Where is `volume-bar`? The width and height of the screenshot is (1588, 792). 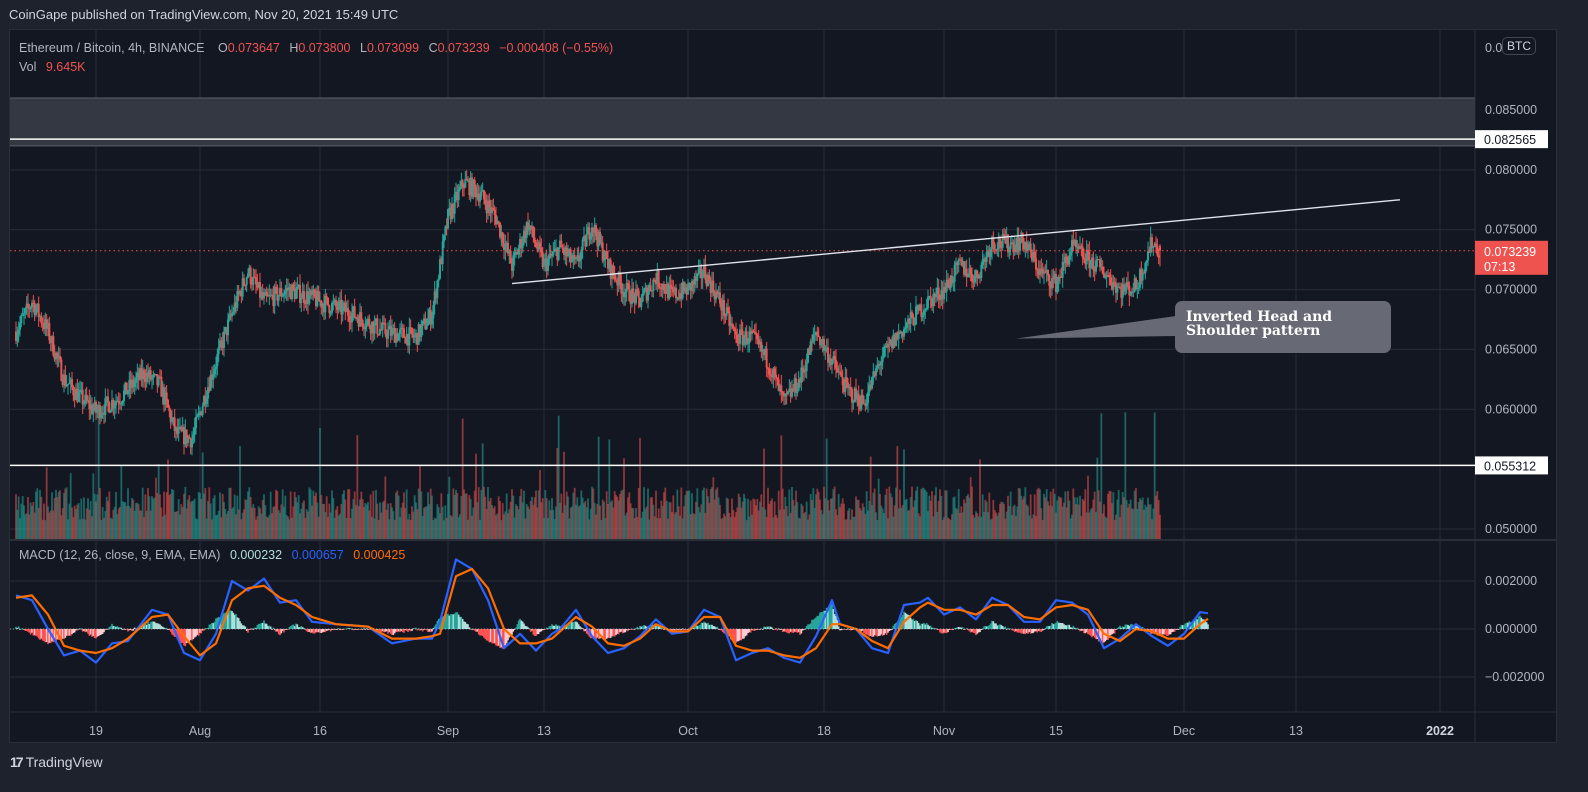 volume-bar is located at coordinates (1160, 526).